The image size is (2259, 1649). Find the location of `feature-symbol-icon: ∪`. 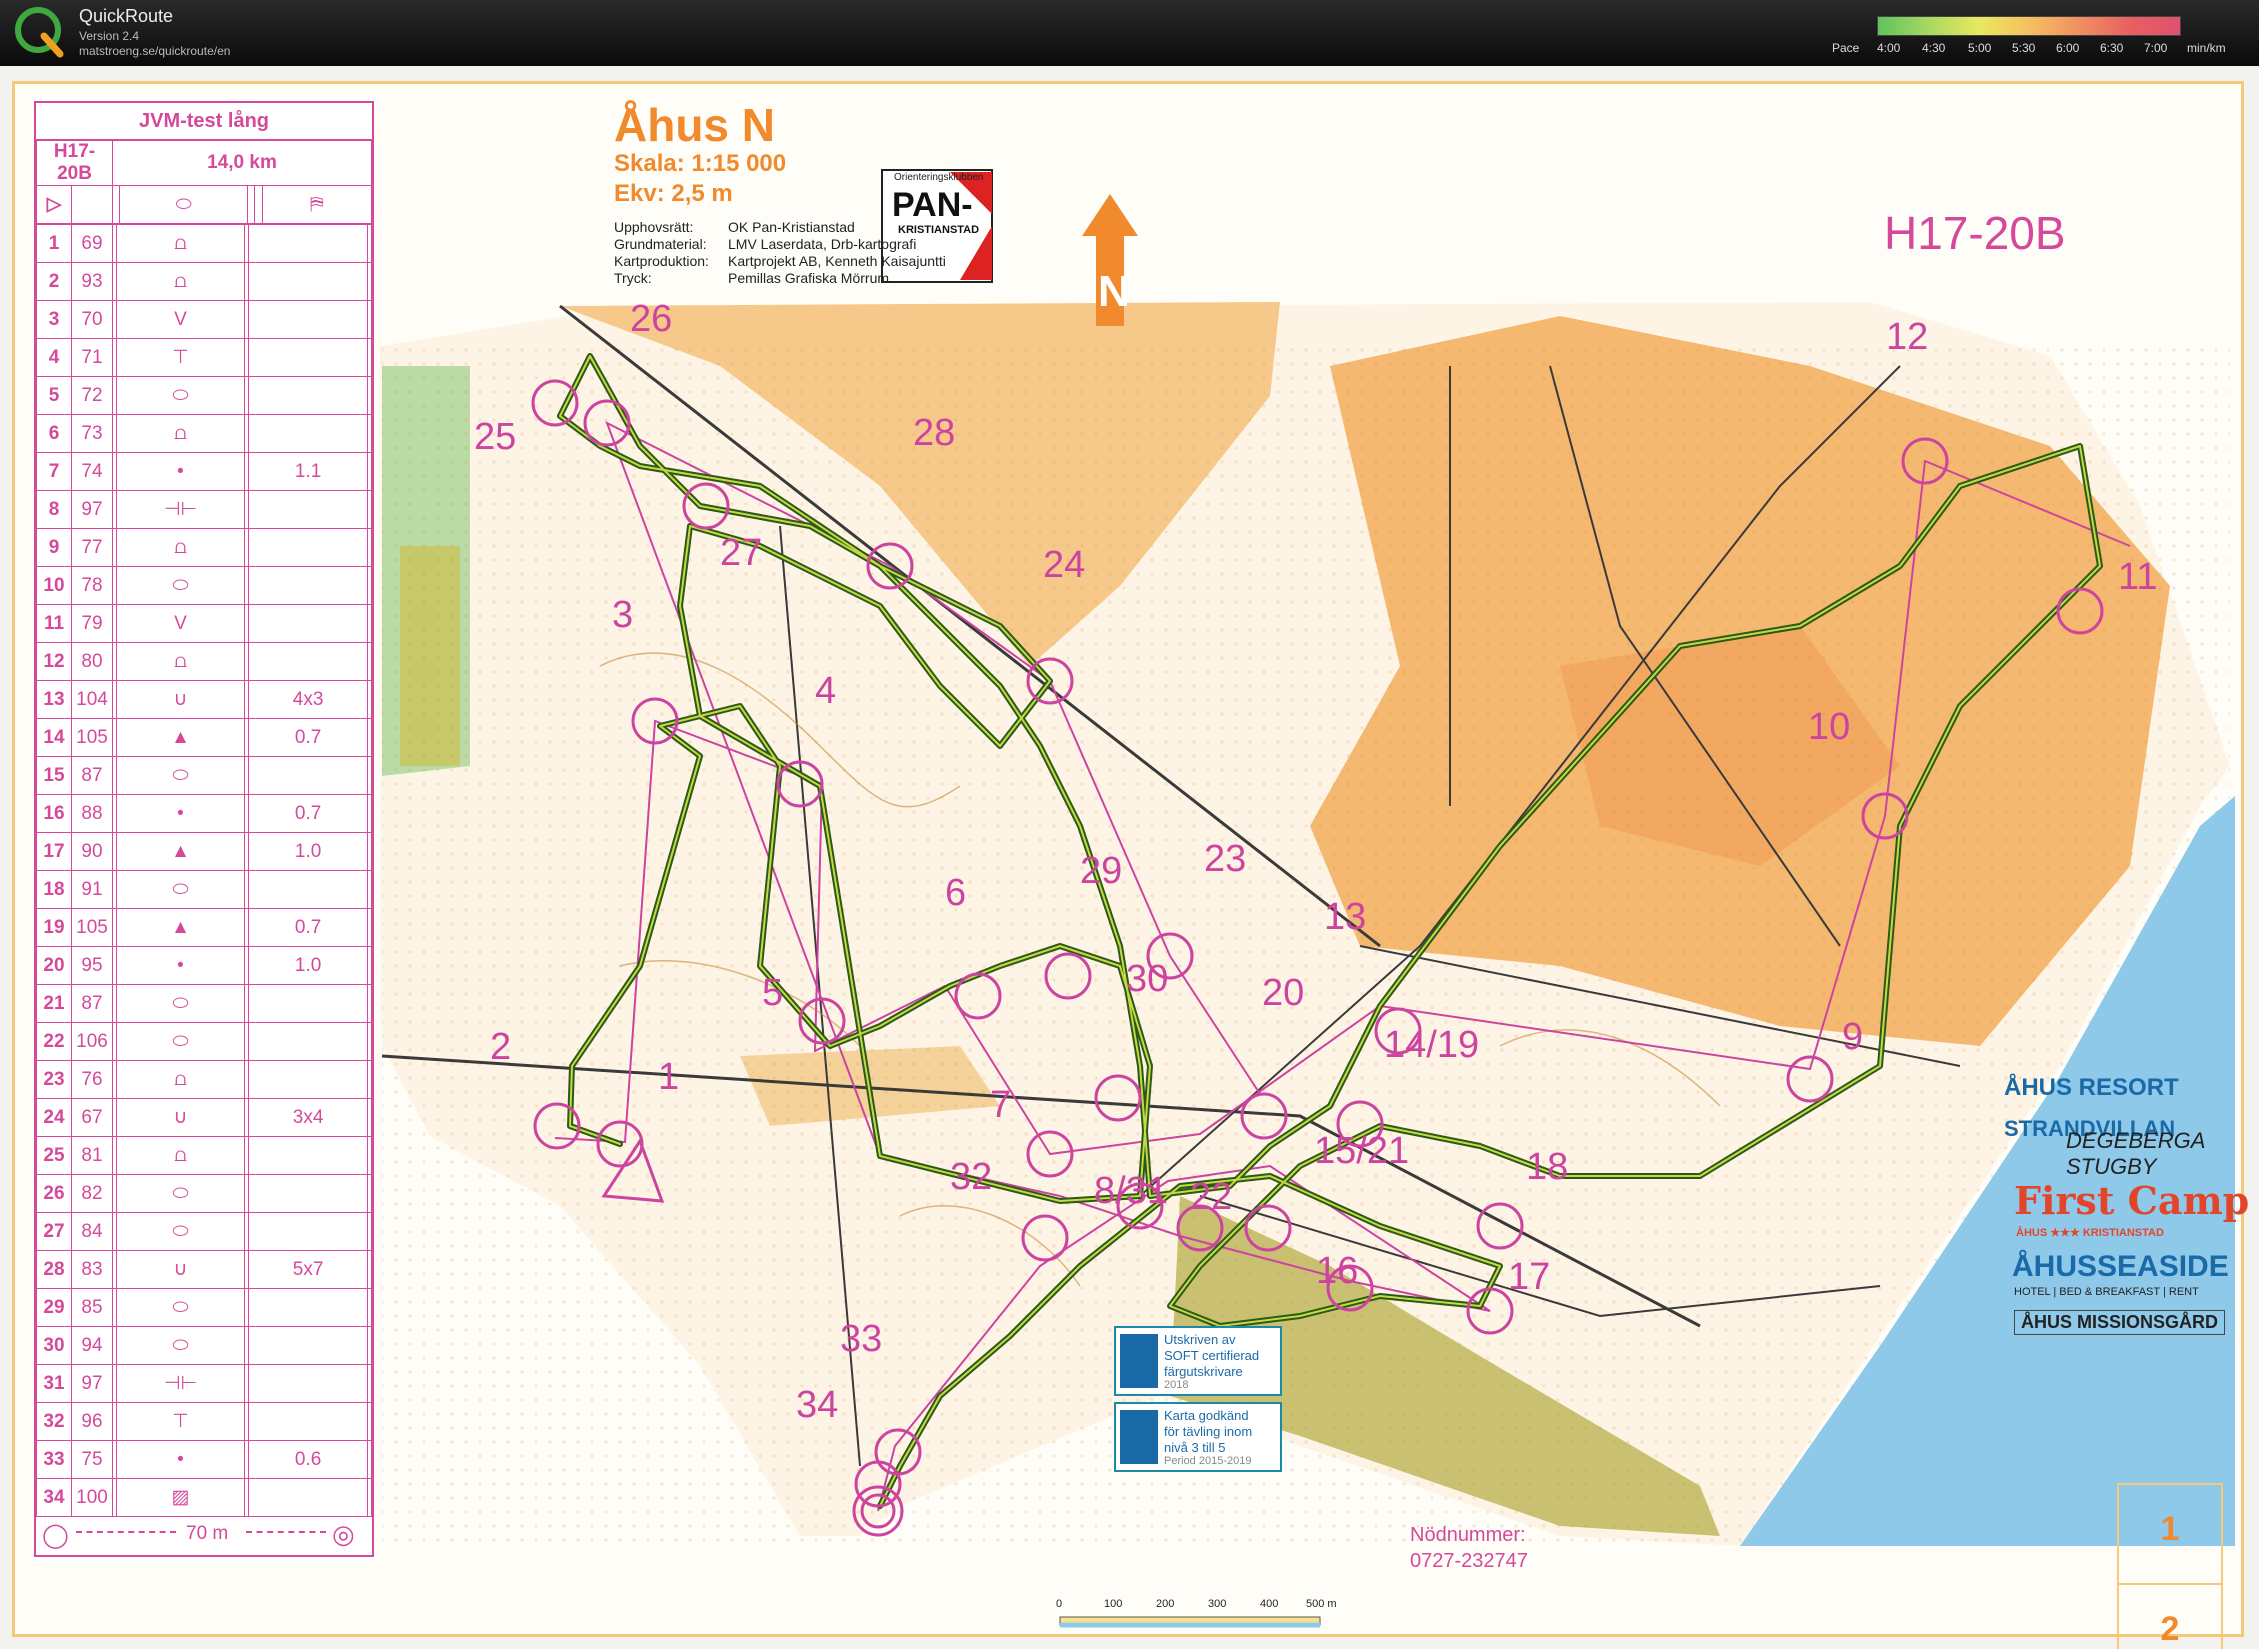

feature-symbol-icon: ∪ is located at coordinates (180, 699).